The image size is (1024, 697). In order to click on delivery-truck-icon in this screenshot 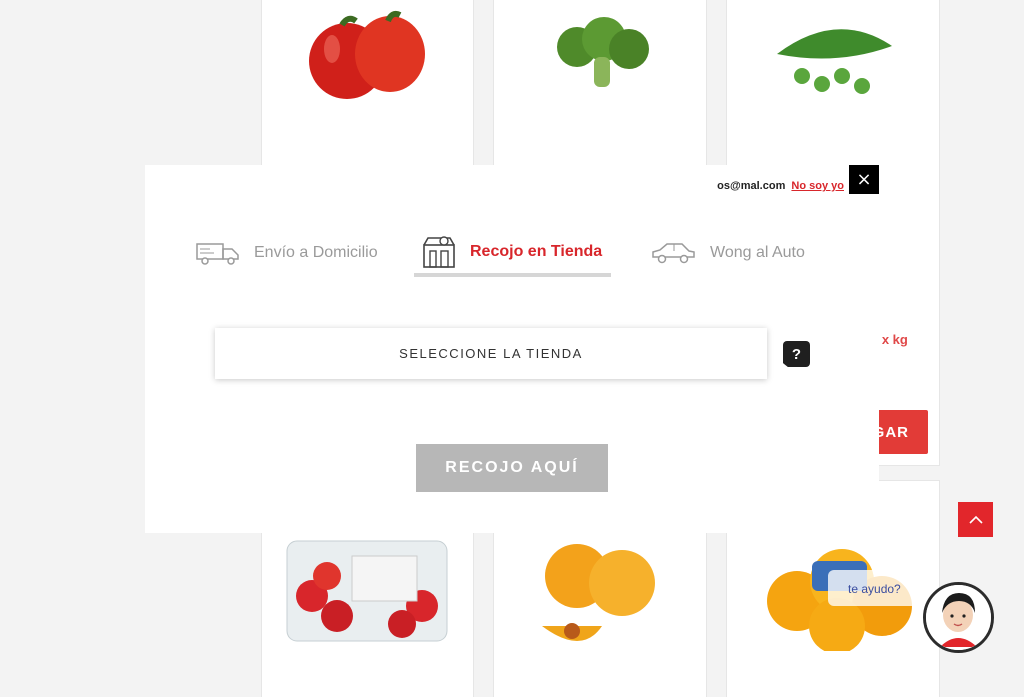, I will do `click(217, 254)`.